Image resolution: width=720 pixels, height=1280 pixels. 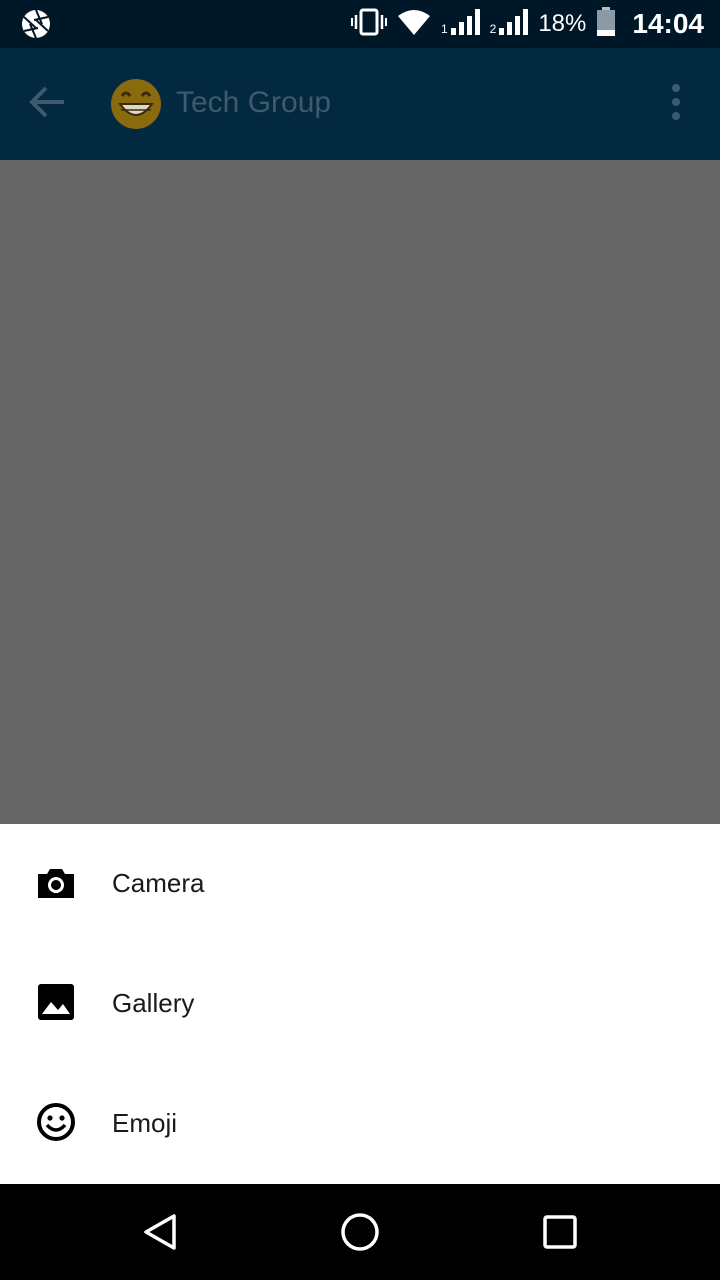 I want to click on image-icon, so click(x=56, y=1002).